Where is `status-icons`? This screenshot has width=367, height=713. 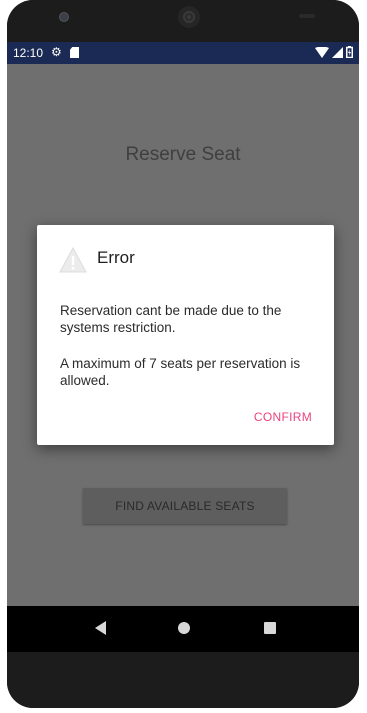
status-icons is located at coordinates (334, 52).